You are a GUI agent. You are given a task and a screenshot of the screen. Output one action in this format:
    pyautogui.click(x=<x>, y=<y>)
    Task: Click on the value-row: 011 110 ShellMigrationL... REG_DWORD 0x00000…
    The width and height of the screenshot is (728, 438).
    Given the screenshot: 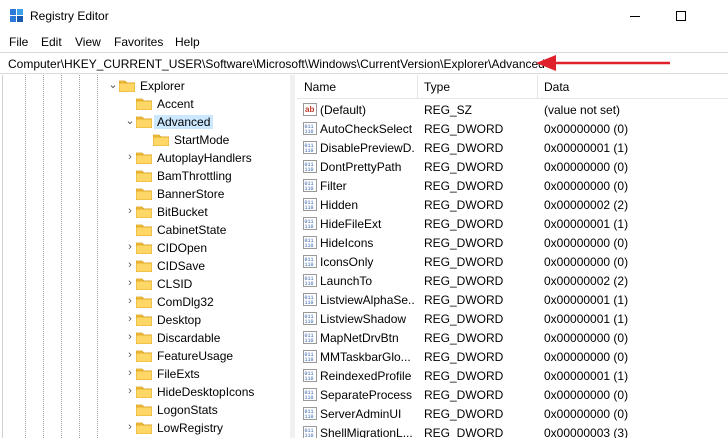 What is the action you would take?
    pyautogui.click(x=512, y=430)
    